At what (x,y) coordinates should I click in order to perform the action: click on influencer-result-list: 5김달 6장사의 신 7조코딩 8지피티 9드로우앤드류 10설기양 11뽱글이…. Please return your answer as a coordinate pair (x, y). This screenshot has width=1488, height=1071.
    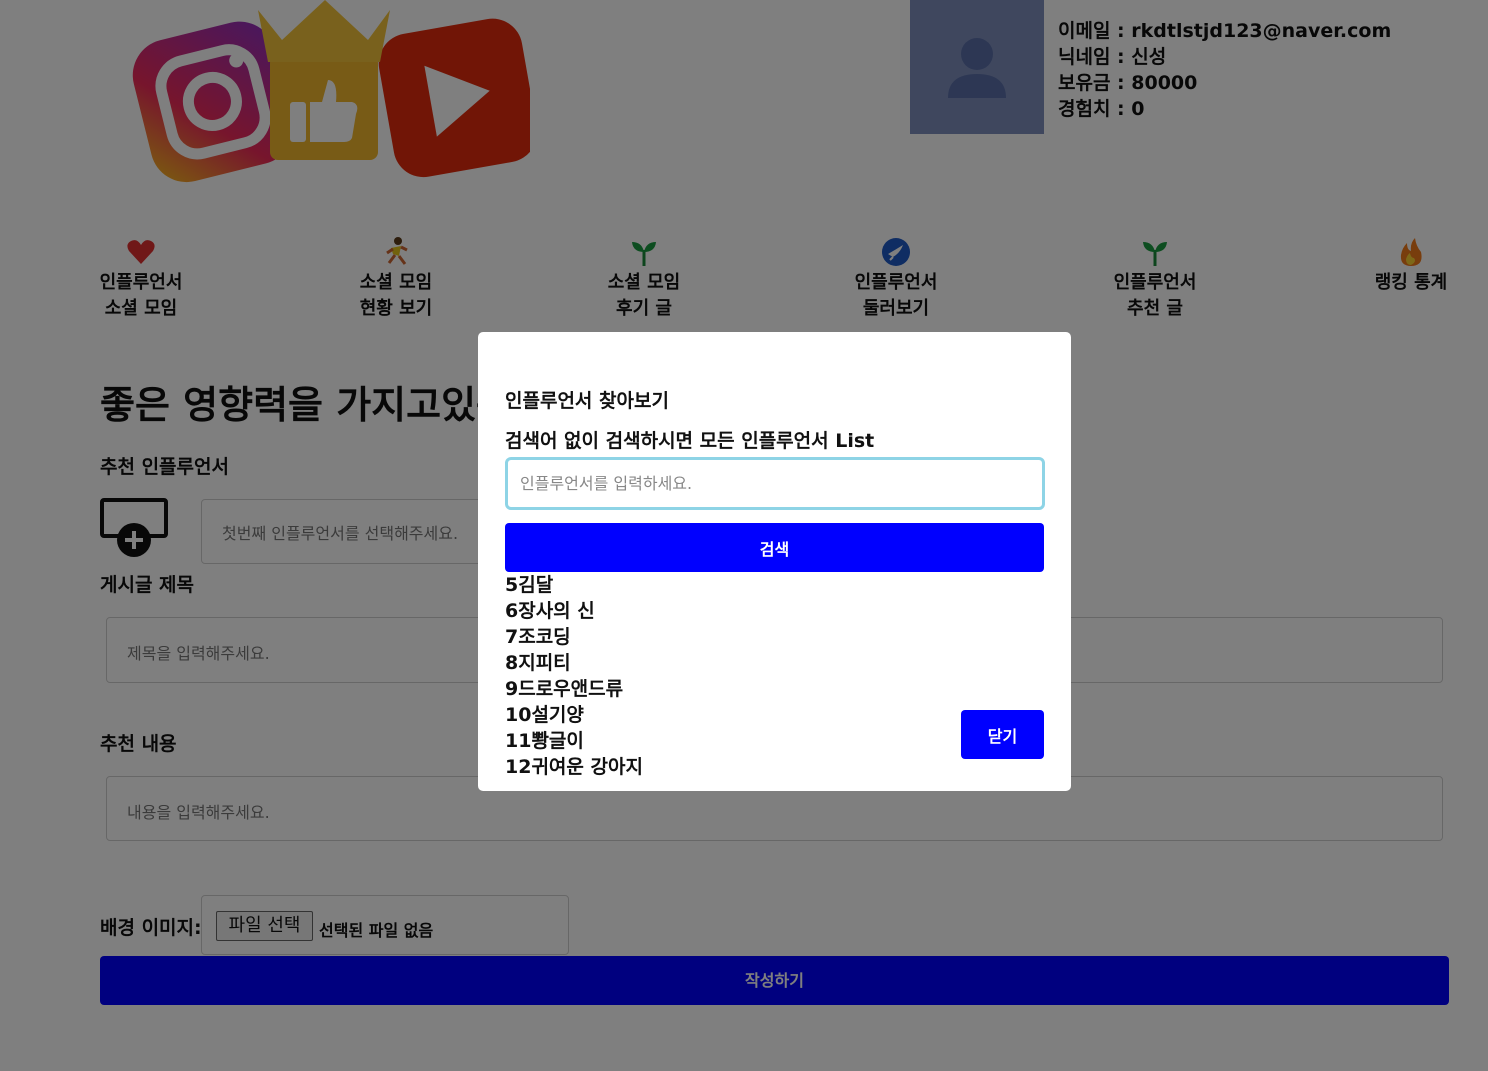
    Looking at the image, I should click on (574, 676).